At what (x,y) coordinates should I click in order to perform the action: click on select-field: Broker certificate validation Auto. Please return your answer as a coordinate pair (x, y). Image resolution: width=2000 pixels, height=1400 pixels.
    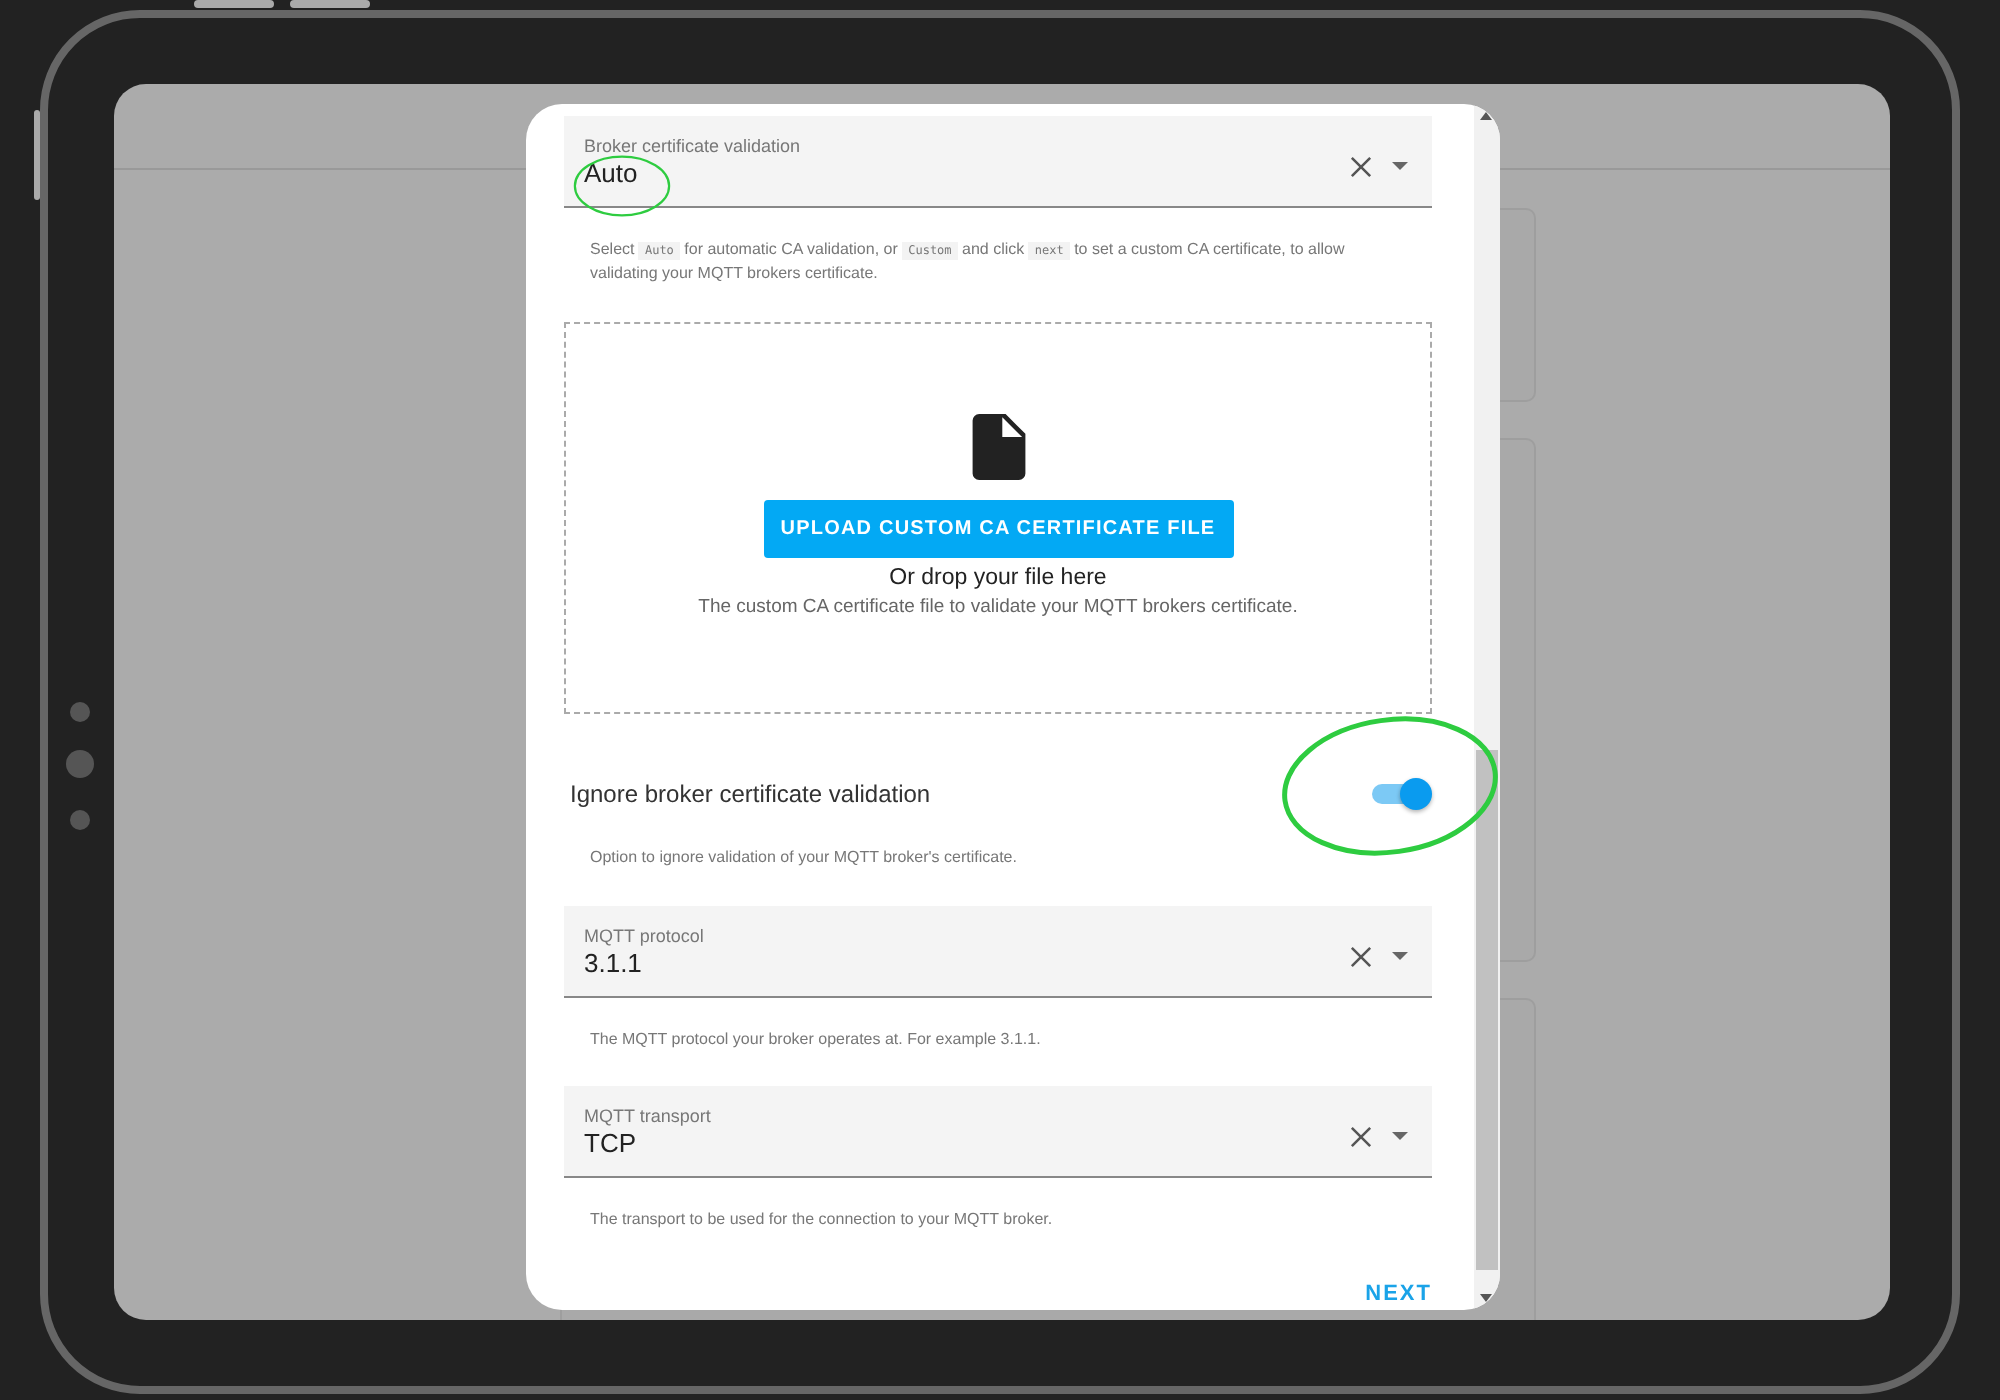
    Looking at the image, I should click on (998, 162).